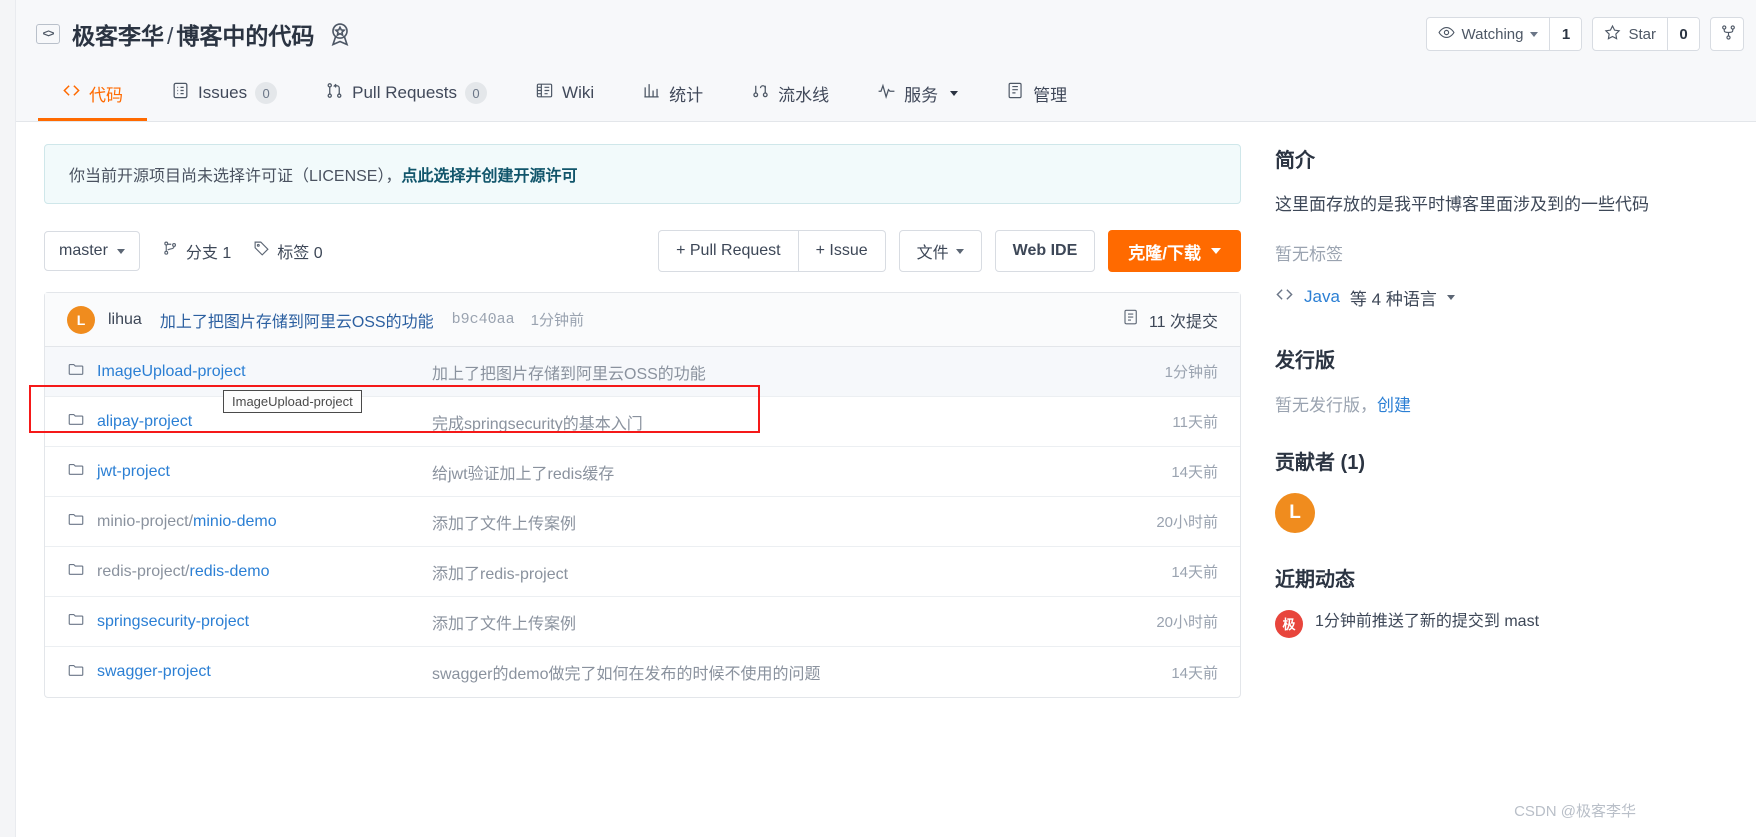  Describe the element at coordinates (235, 521) in the screenshot. I see `file-link: minio-demo` at that location.